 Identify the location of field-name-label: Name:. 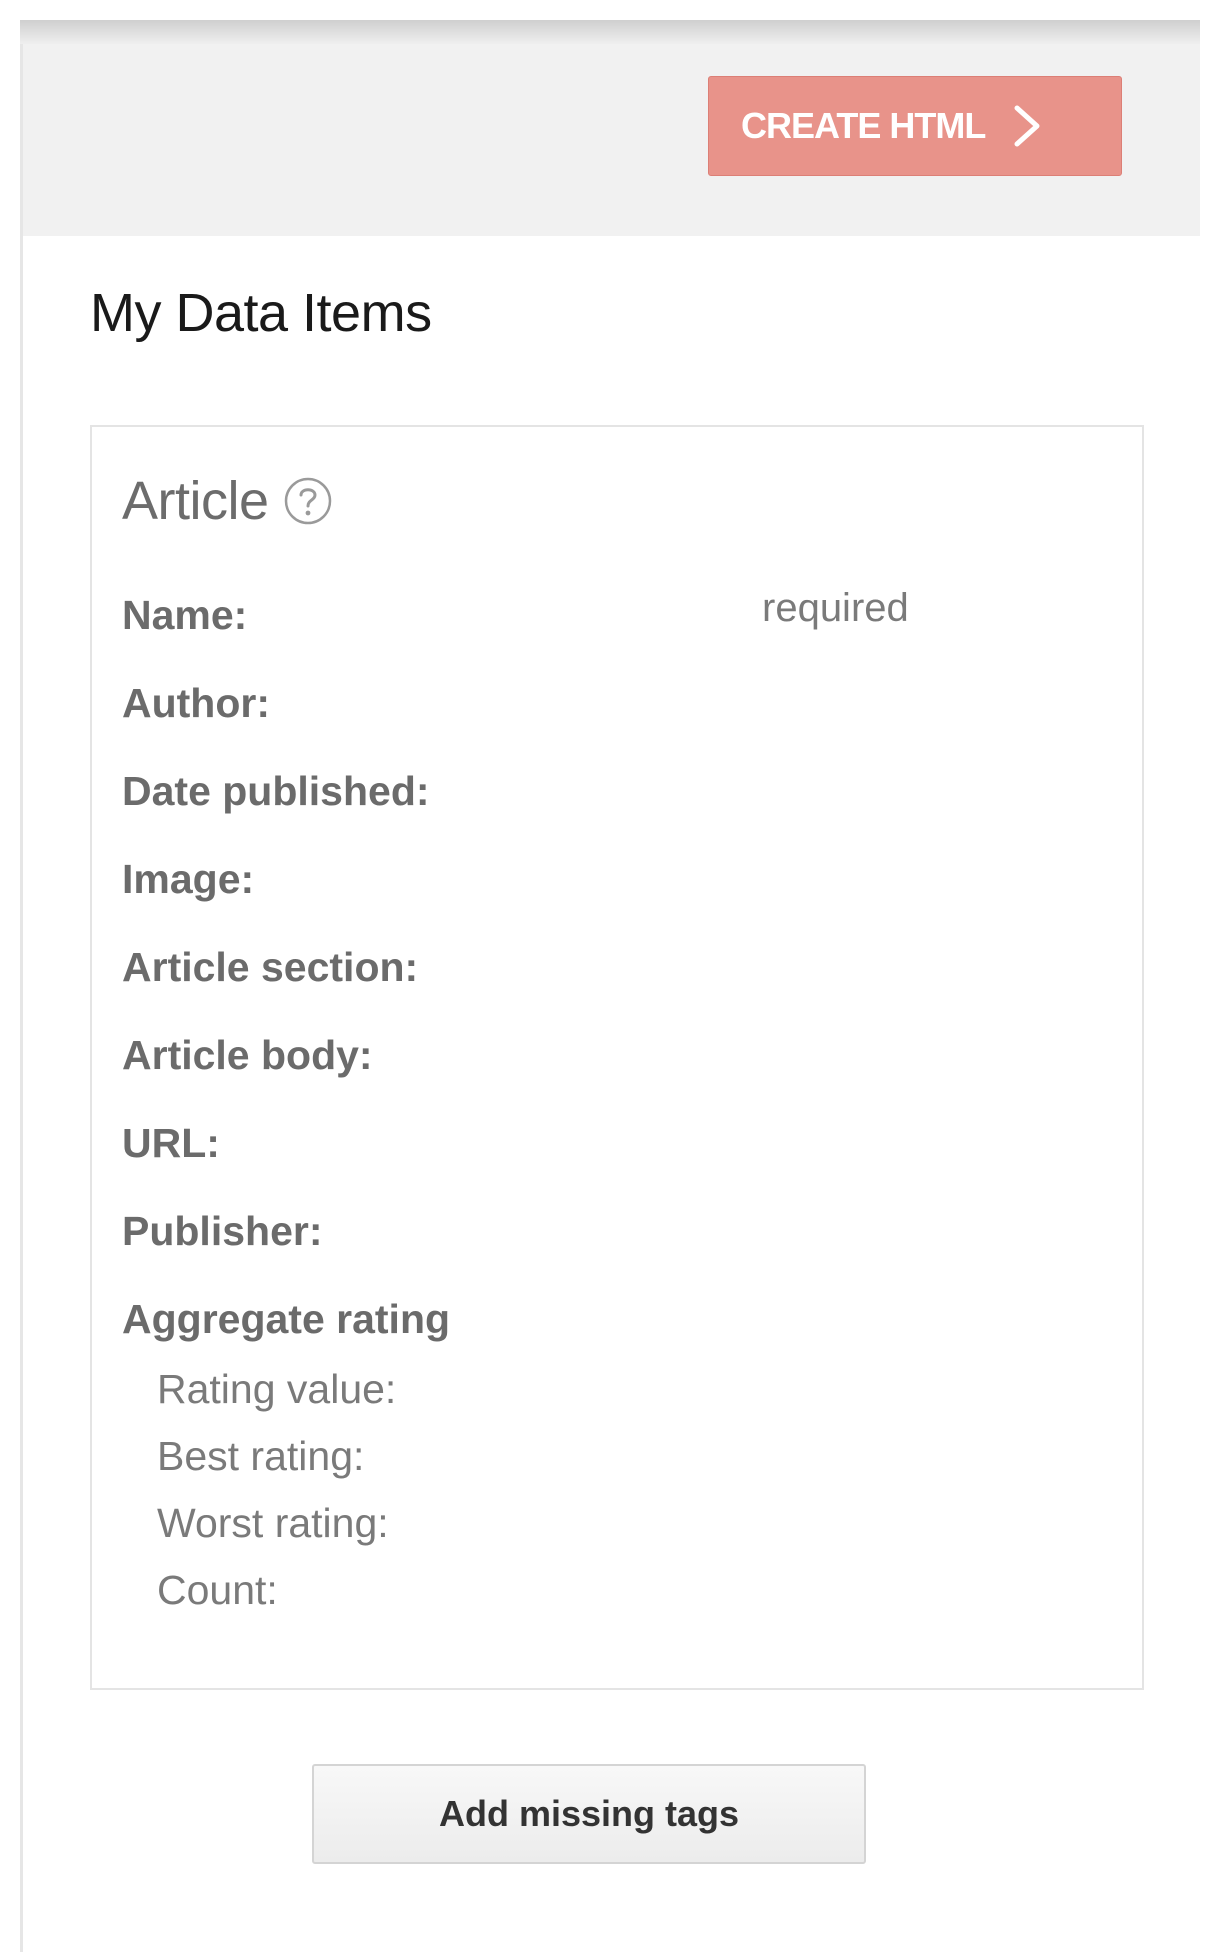
(185, 615).